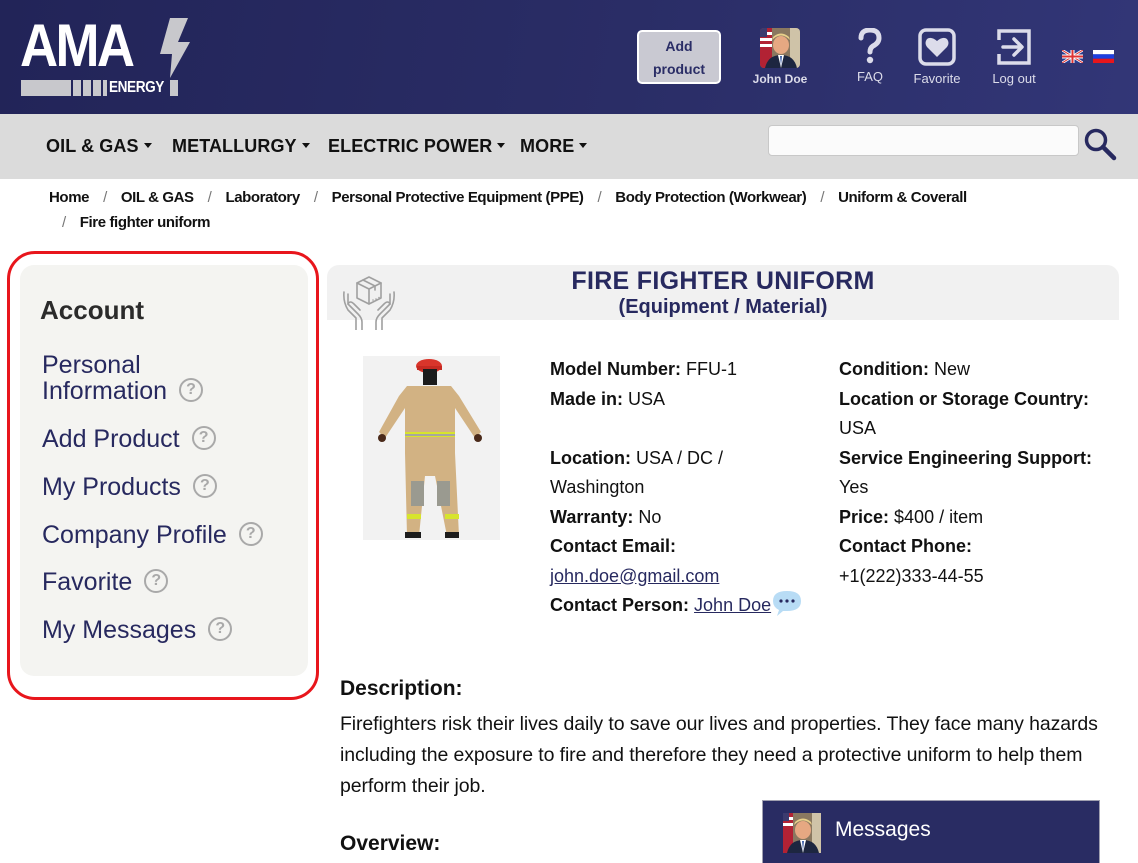 This screenshot has height=863, width=1138. Describe the element at coordinates (401, 688) in the screenshot. I see `description-heading: Description:` at that location.